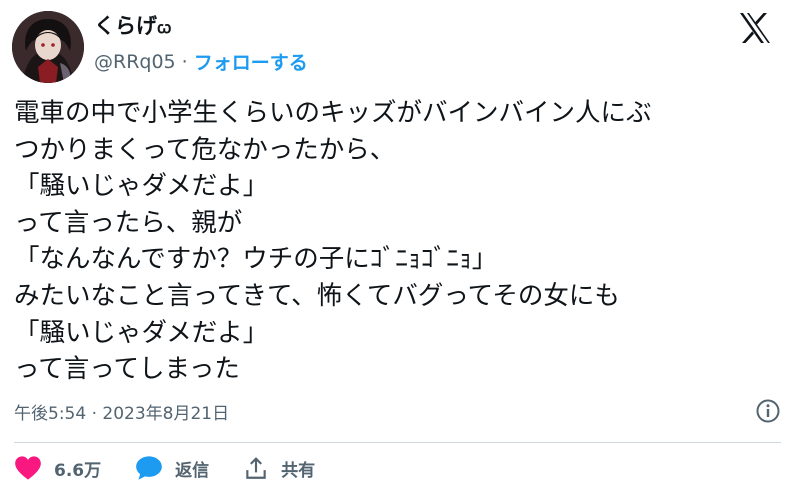 The height and width of the screenshot is (498, 795). I want to click on handle-row: @RRq05 · フォローする, so click(201, 61).